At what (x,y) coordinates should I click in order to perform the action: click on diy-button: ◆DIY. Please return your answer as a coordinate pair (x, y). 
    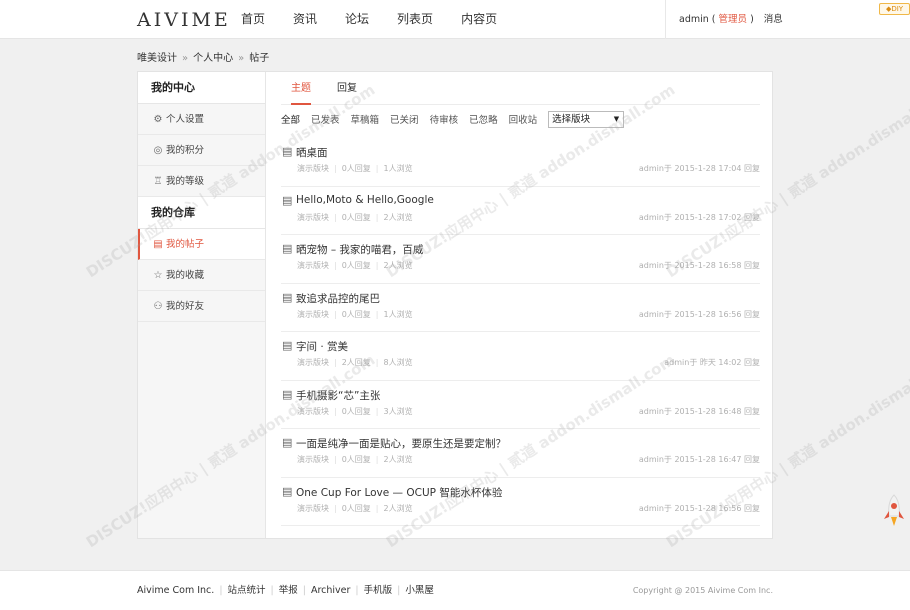
    Looking at the image, I should click on (894, 9).